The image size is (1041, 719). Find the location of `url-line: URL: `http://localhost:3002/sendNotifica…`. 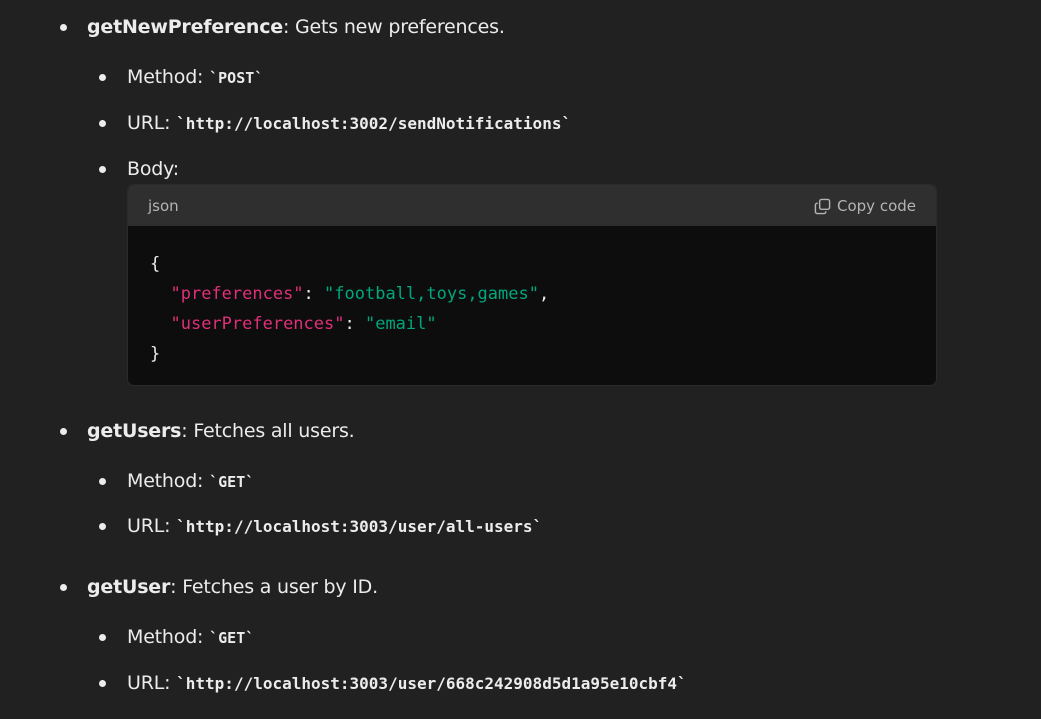

url-line: URL: `http://localhost:3002/sendNotifica… is located at coordinates (349, 123).